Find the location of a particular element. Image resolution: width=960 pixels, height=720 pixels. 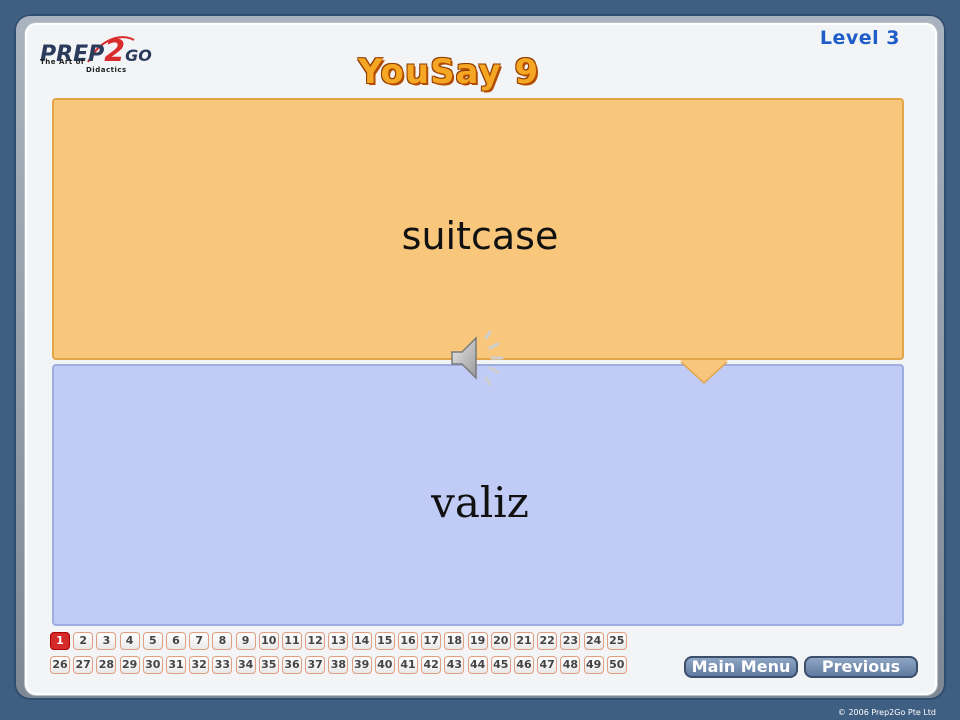

page-button-49: 49 is located at coordinates (593, 665).